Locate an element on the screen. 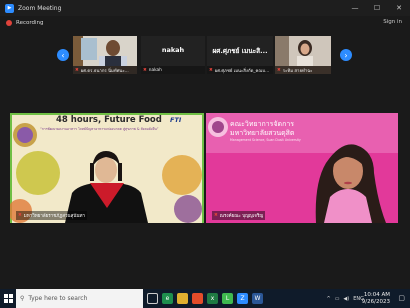 This screenshot has height=308, width=410. meeting-topbar: Recording Sign in is located at coordinates (205, 23).